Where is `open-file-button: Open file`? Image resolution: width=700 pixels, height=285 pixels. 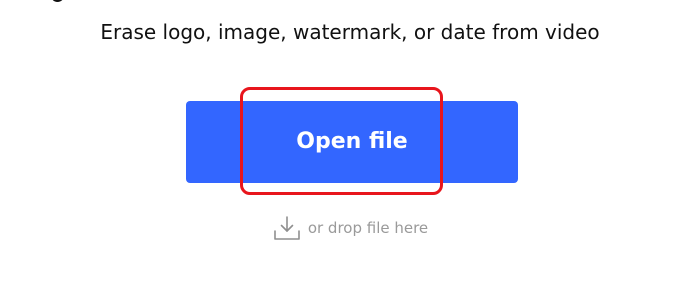
open-file-button: Open file is located at coordinates (352, 142).